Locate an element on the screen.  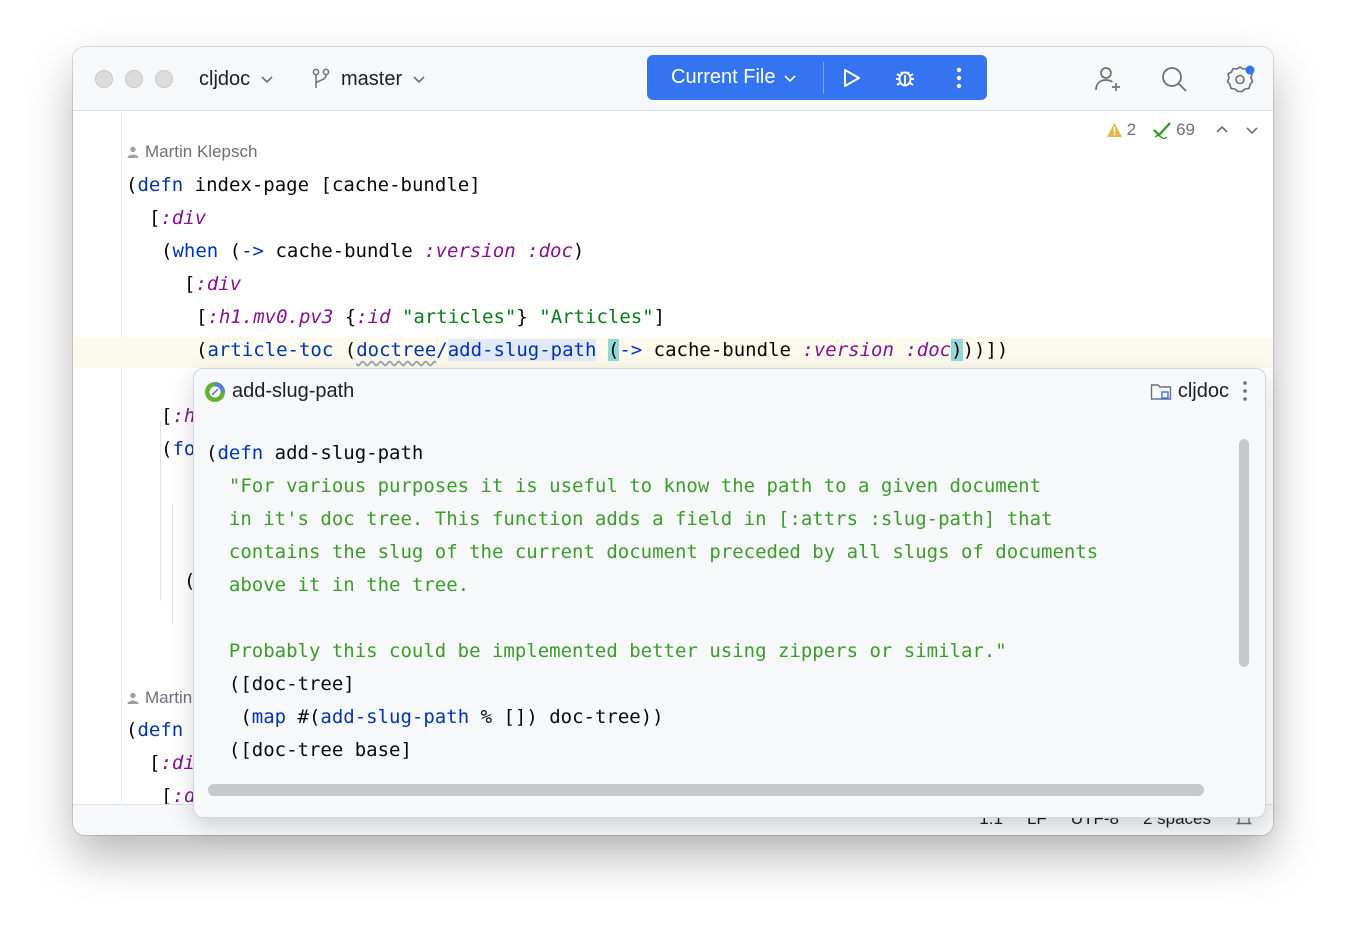
clojure-logo-icon is located at coordinates (215, 392).